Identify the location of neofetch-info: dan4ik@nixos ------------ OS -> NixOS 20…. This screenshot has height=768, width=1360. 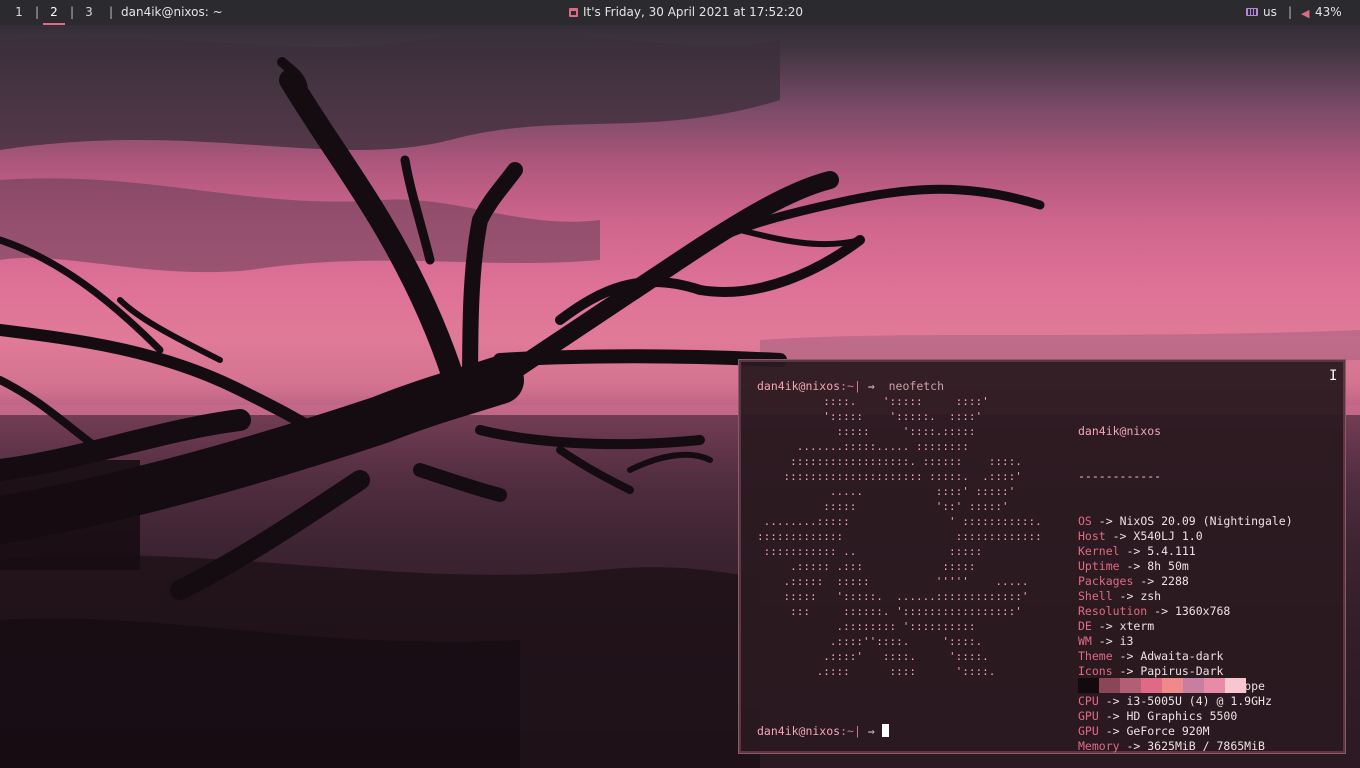
(1185, 581).